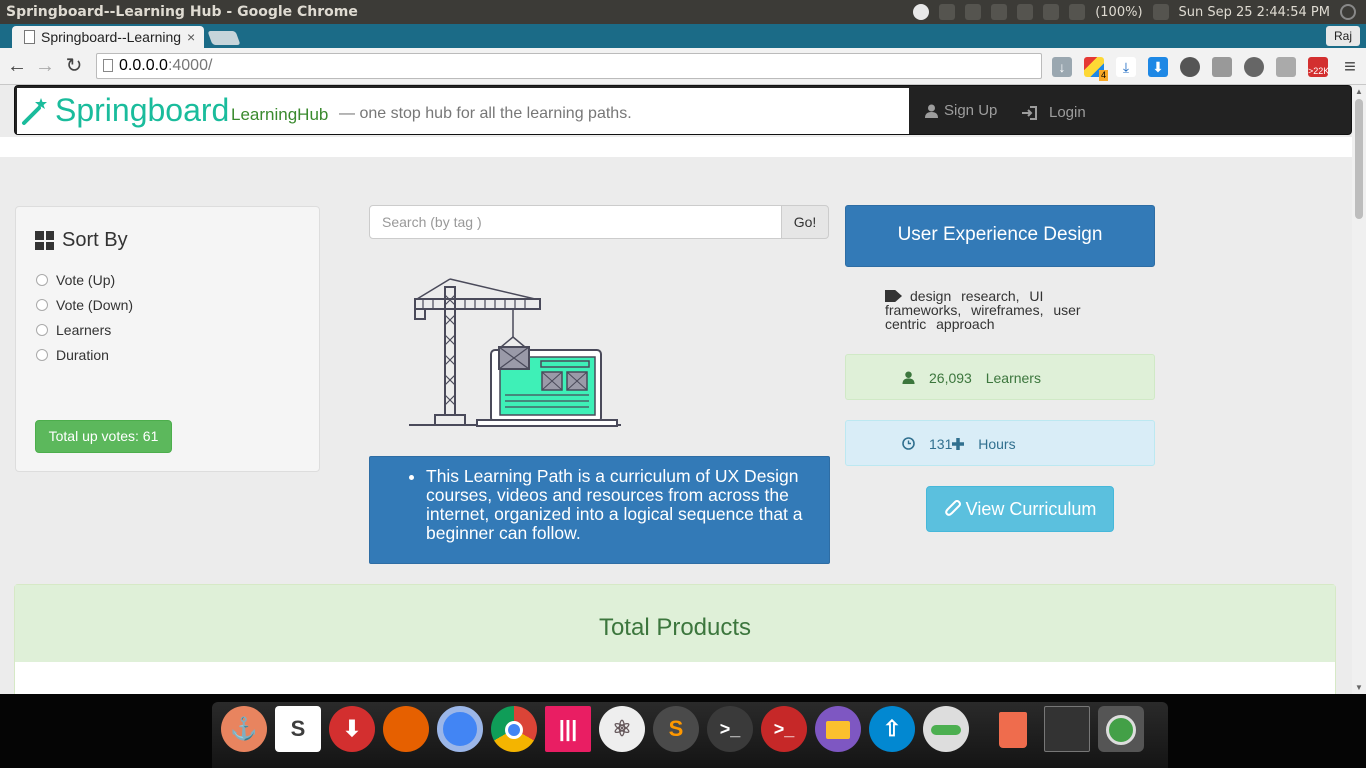 Image resolution: width=1366 pixels, height=768 pixels. Describe the element at coordinates (947, 12) in the screenshot. I see `cpu-icon` at that location.